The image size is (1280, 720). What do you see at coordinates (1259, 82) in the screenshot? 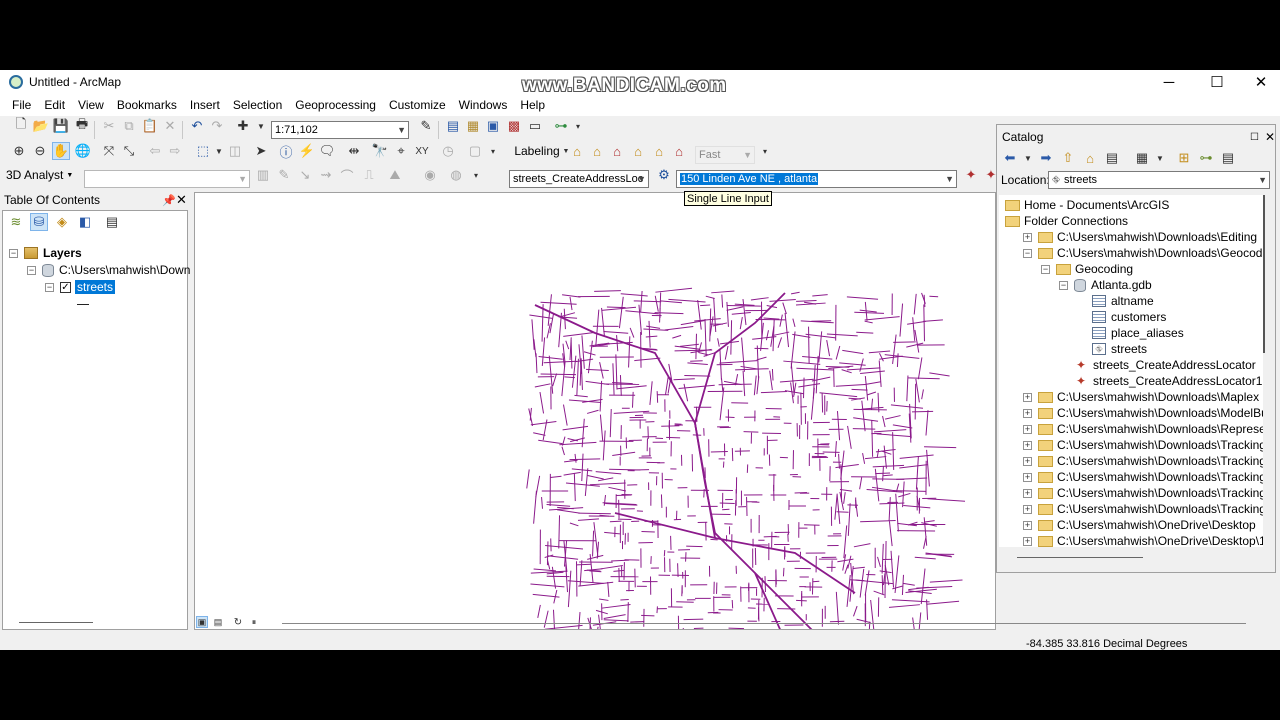
I see `close-button: ✕` at bounding box center [1259, 82].